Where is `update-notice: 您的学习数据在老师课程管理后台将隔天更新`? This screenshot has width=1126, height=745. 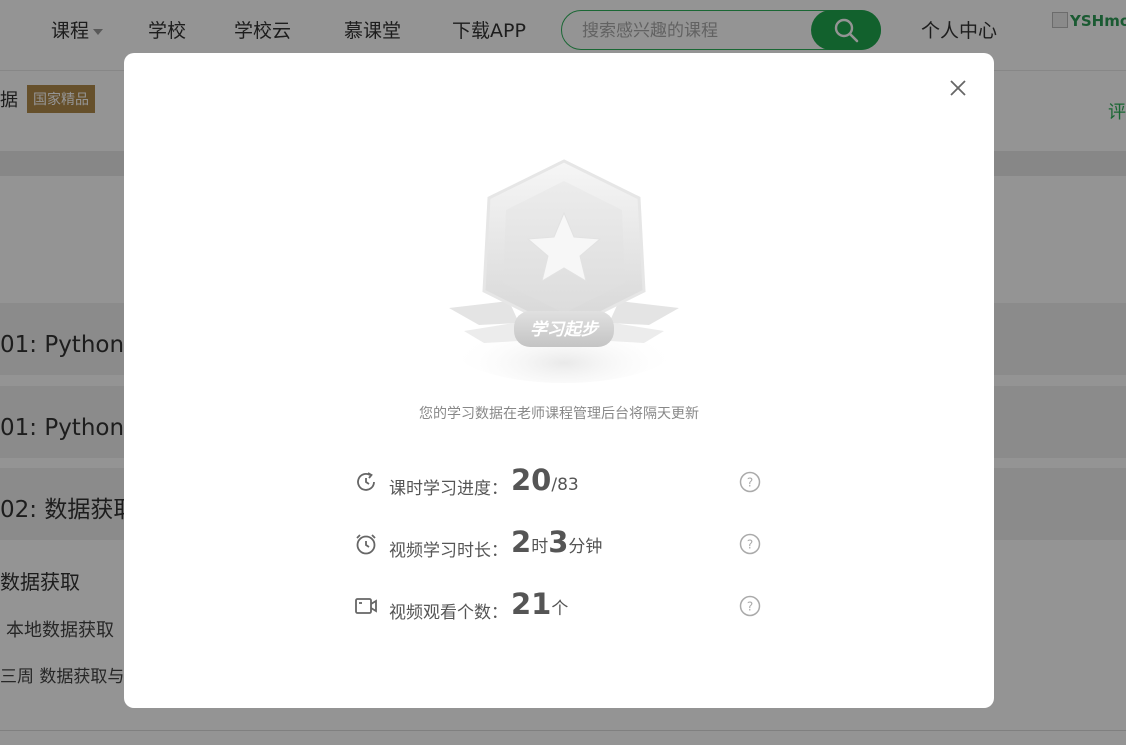 update-notice: 您的学习数据在老师课程管理后台将隔天更新 is located at coordinates (559, 414).